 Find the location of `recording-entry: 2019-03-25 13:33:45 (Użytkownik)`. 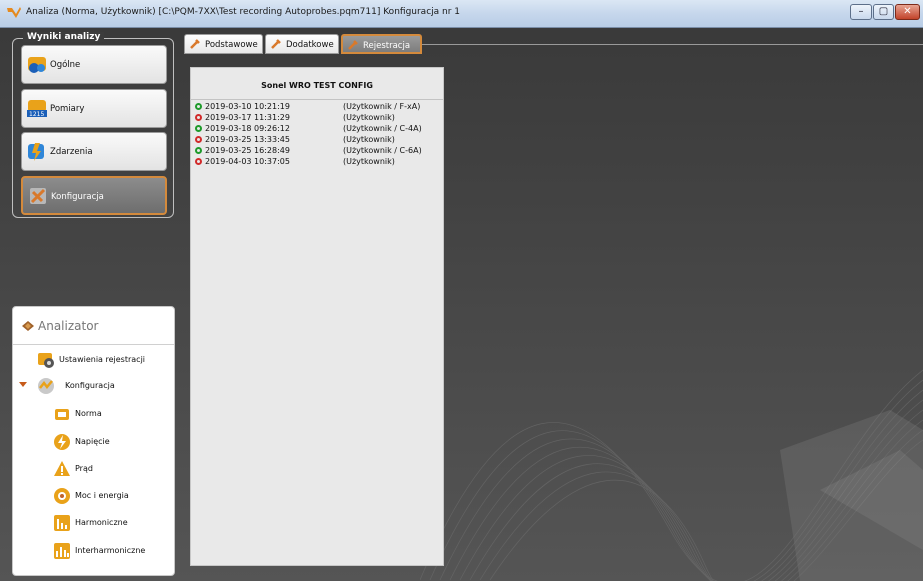

recording-entry: 2019-03-25 13:33:45 (Użytkownik) is located at coordinates (317, 140).